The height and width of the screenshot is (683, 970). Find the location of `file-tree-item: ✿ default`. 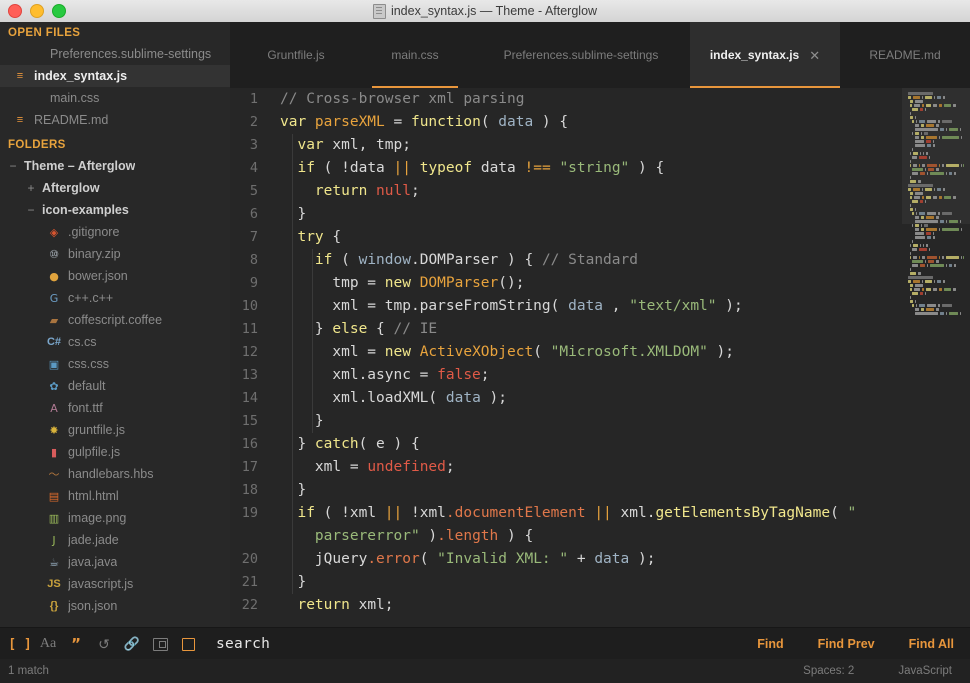

file-tree-item: ✿ default is located at coordinates (115, 386).